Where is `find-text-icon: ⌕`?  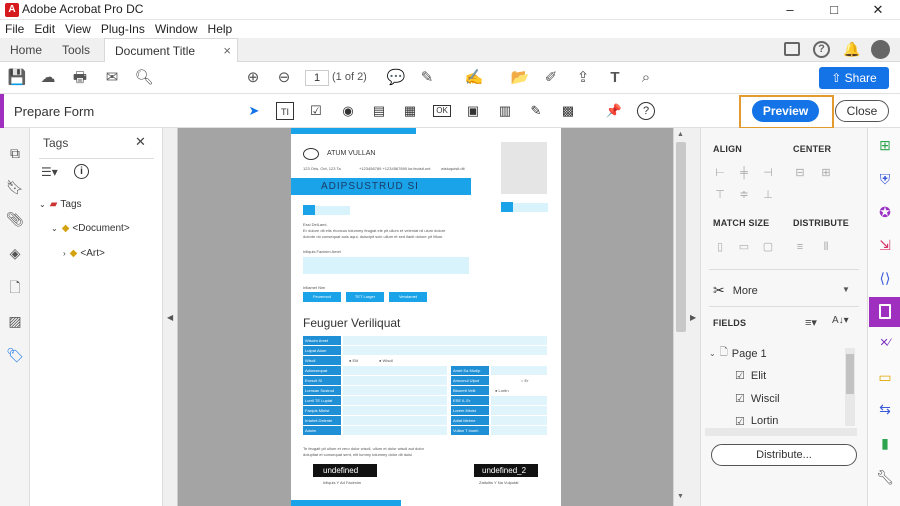 find-text-icon: ⌕ is located at coordinates (646, 78).